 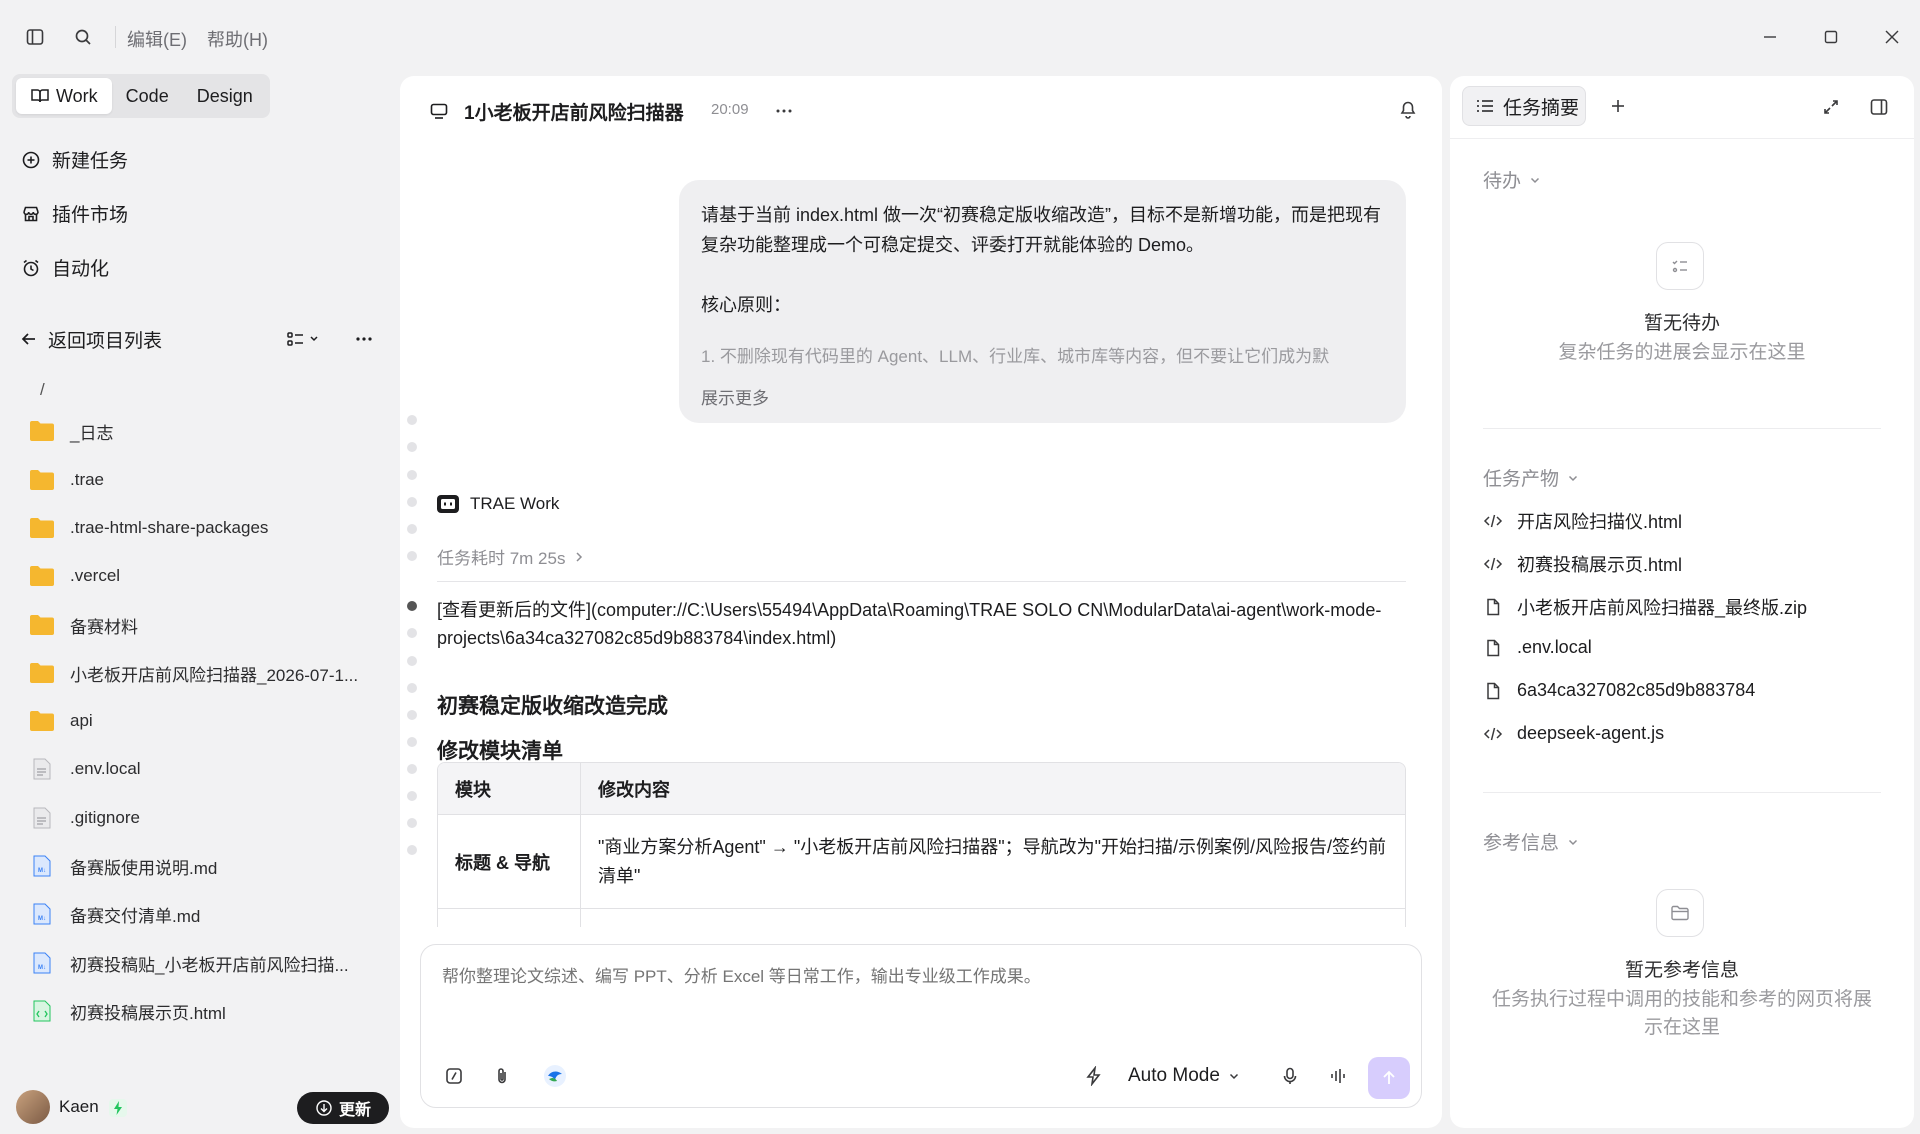 I want to click on file-item: api, so click(x=60, y=721).